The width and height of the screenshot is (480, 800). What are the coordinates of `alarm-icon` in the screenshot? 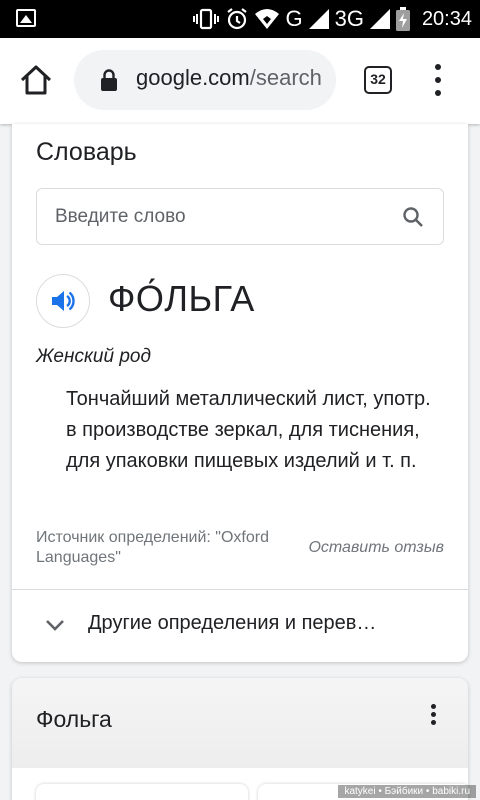 It's located at (237, 19).